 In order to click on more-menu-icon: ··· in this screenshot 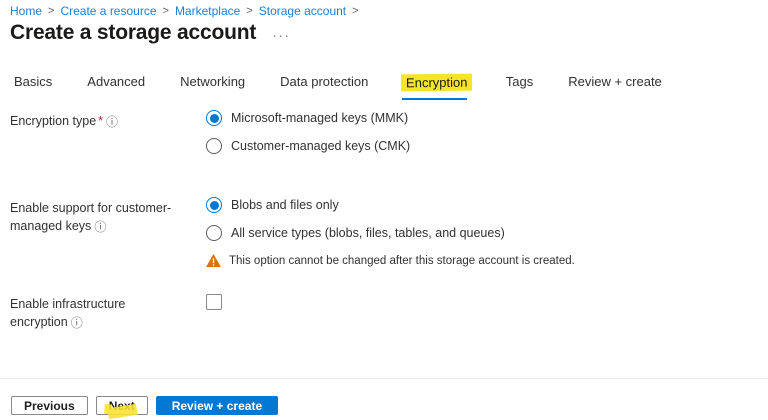, I will do `click(281, 33)`.